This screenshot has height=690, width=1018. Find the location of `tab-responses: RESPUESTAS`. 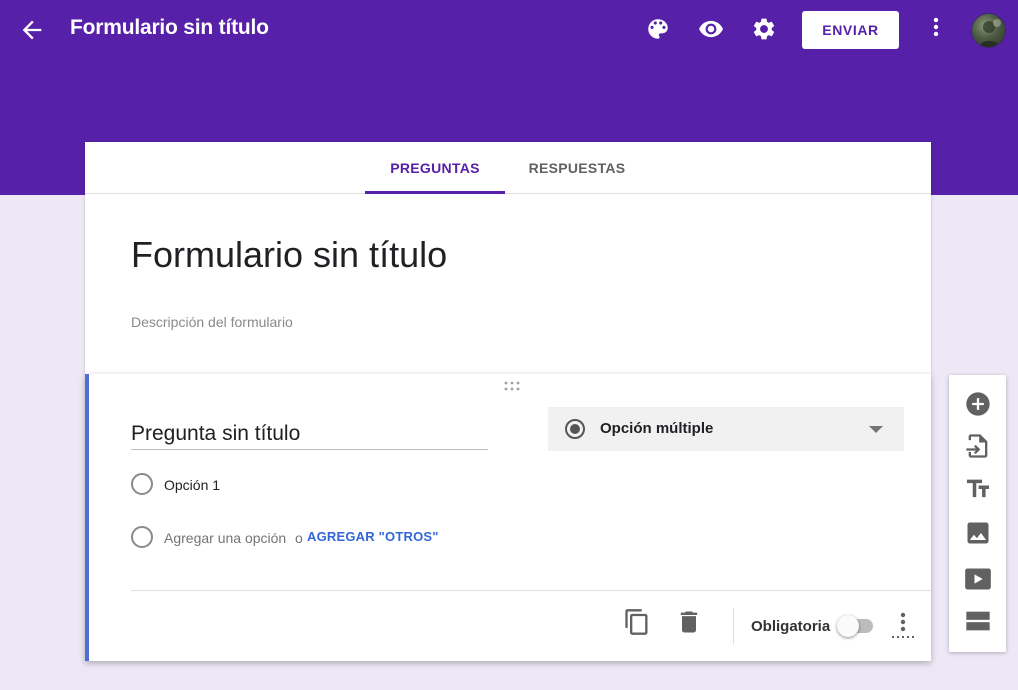

tab-responses: RESPUESTAS is located at coordinates (577, 168).